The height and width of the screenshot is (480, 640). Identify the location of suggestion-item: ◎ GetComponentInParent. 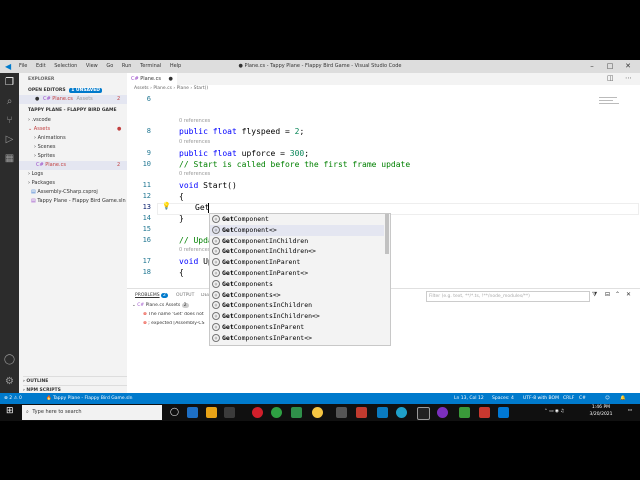
(297, 262).